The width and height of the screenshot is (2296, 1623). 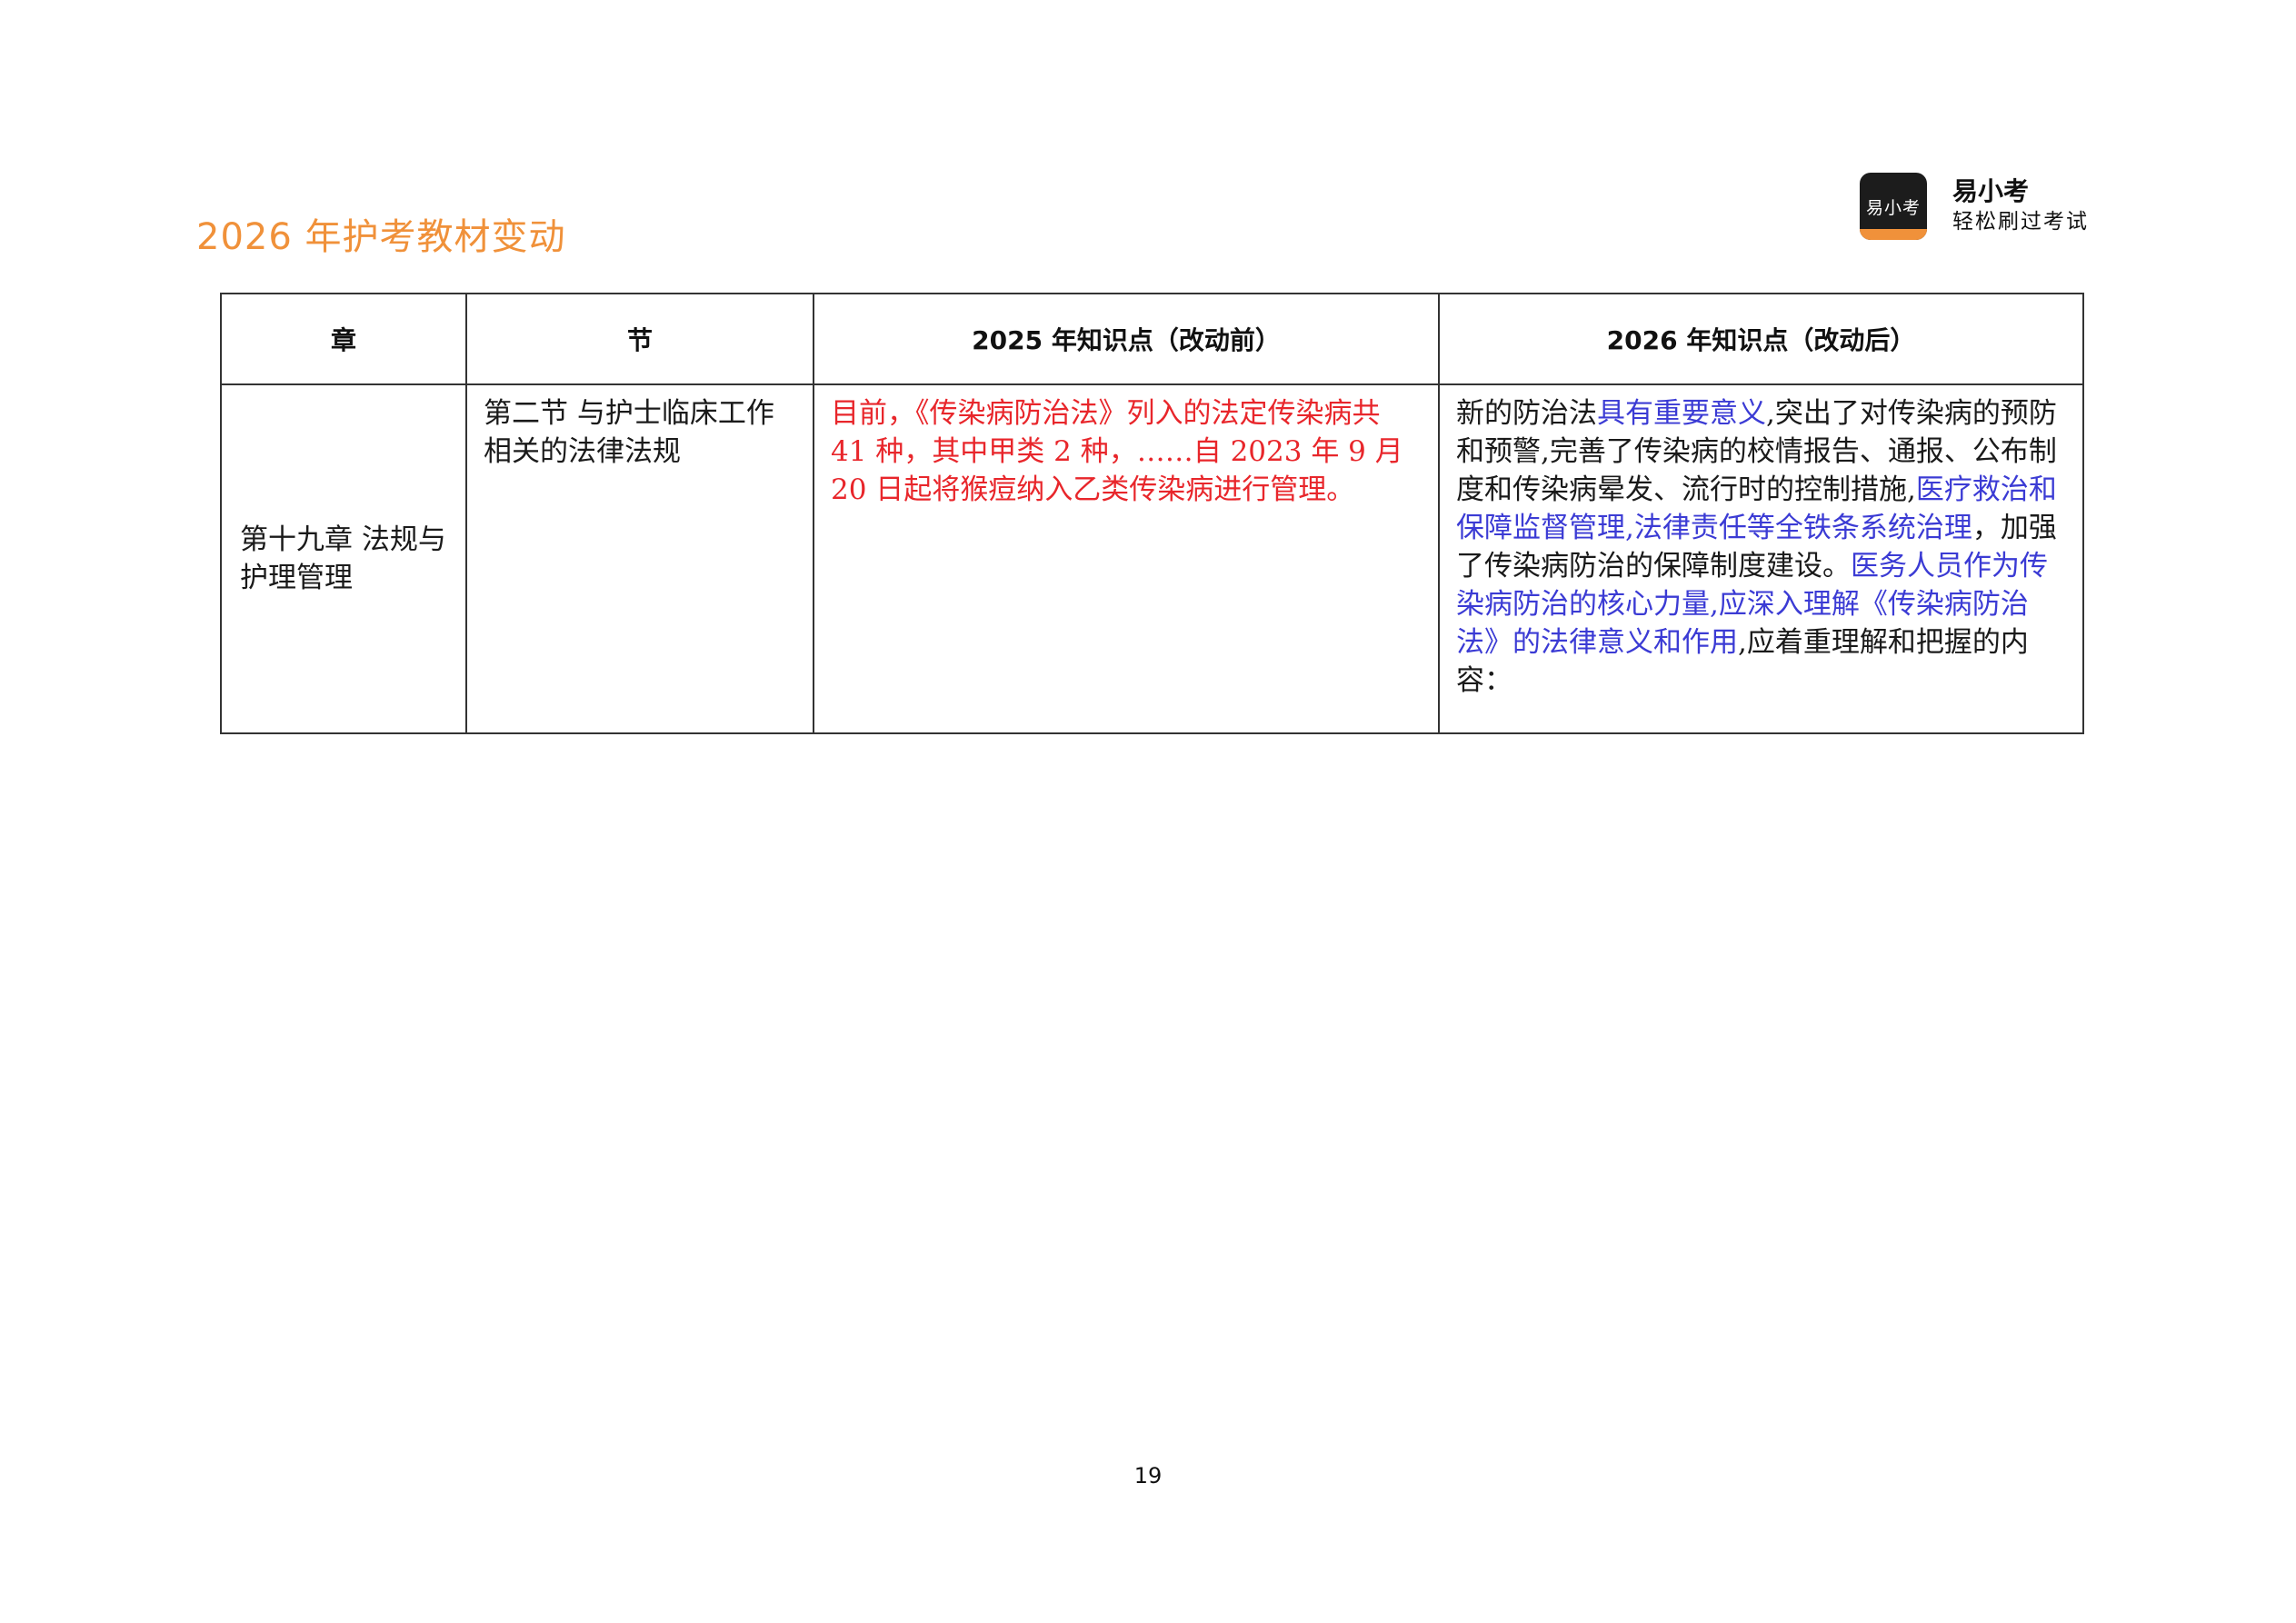 What do you see at coordinates (639, 559) in the screenshot?
I see `section-cell: 第二节 与护士临床工作相关的法律法规` at bounding box center [639, 559].